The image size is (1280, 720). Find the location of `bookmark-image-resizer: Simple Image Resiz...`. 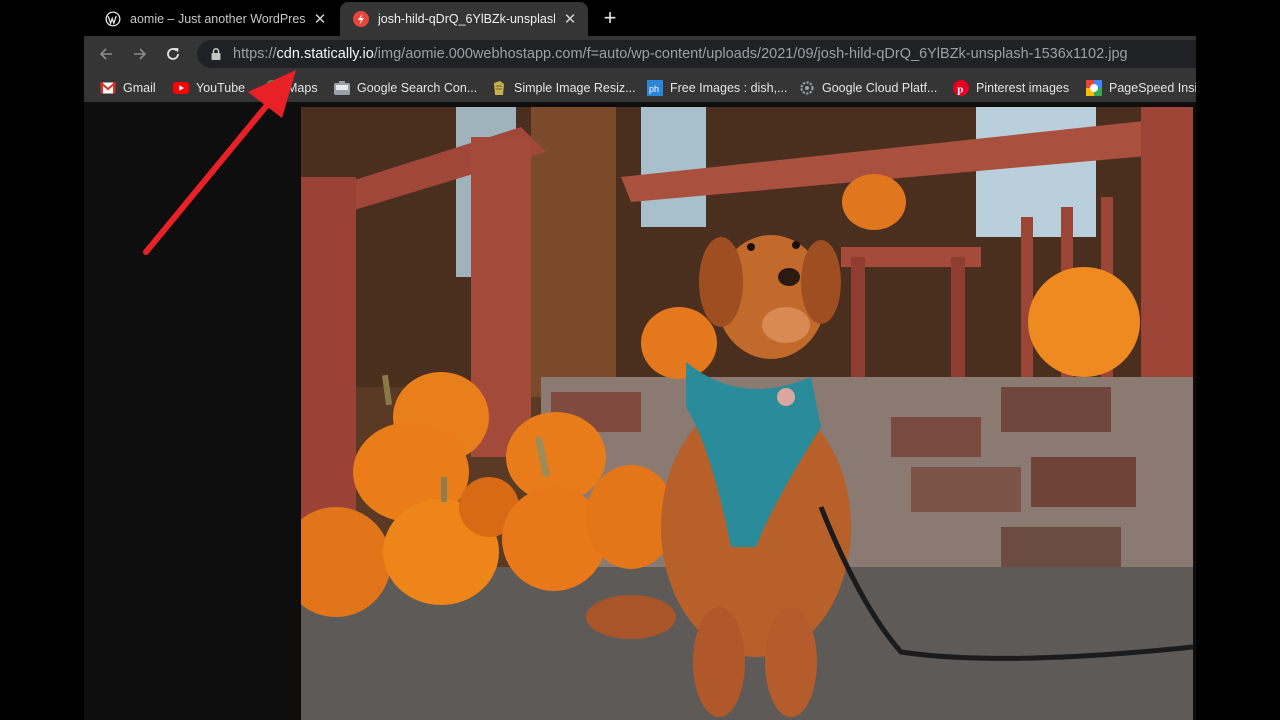

bookmark-image-resizer: Simple Image Resiz... is located at coordinates (563, 87).